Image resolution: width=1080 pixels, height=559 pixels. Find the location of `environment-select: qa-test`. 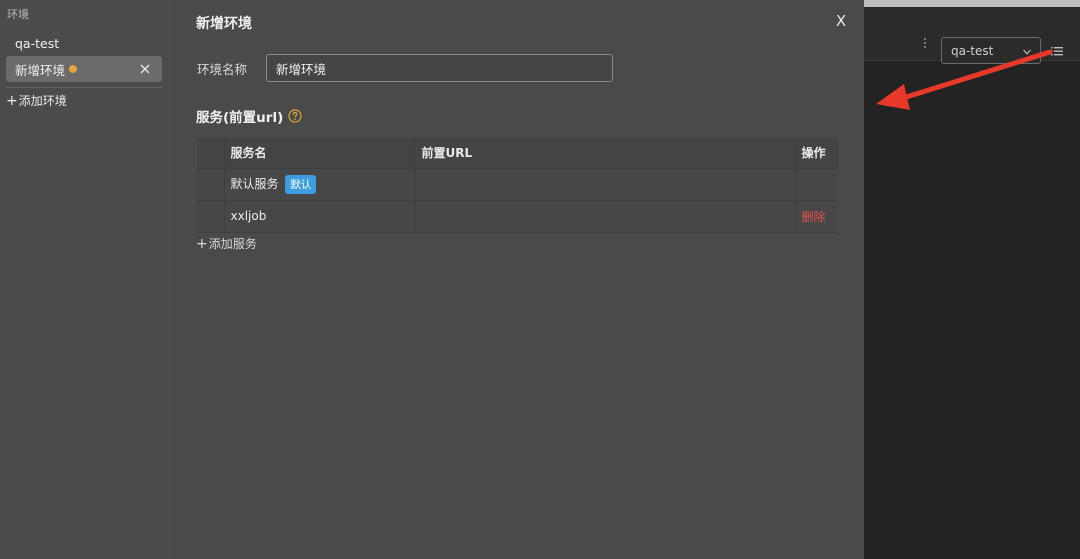

environment-select: qa-test is located at coordinates (991, 50).